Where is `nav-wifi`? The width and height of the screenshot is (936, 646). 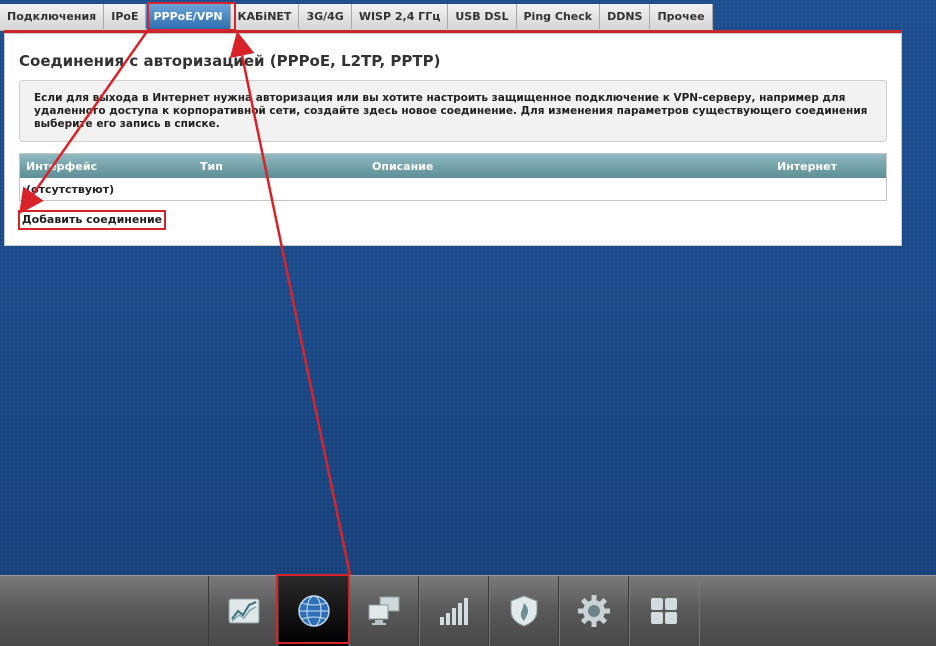
nav-wifi is located at coordinates (454, 611).